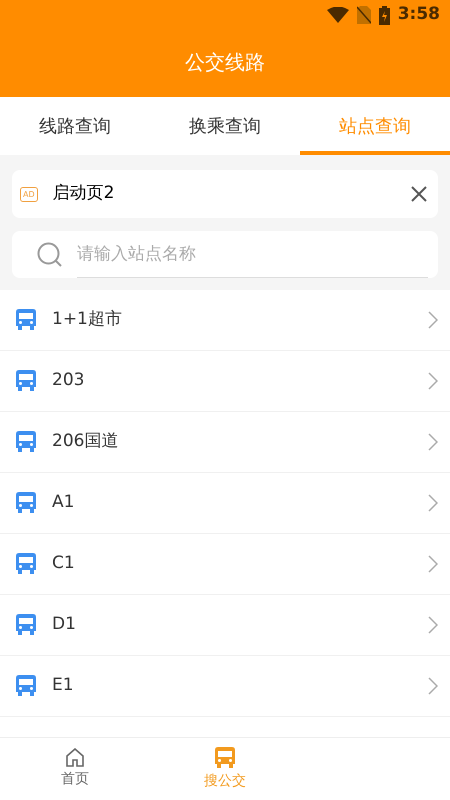  I want to click on station-name: 1+1超市, so click(87, 320).